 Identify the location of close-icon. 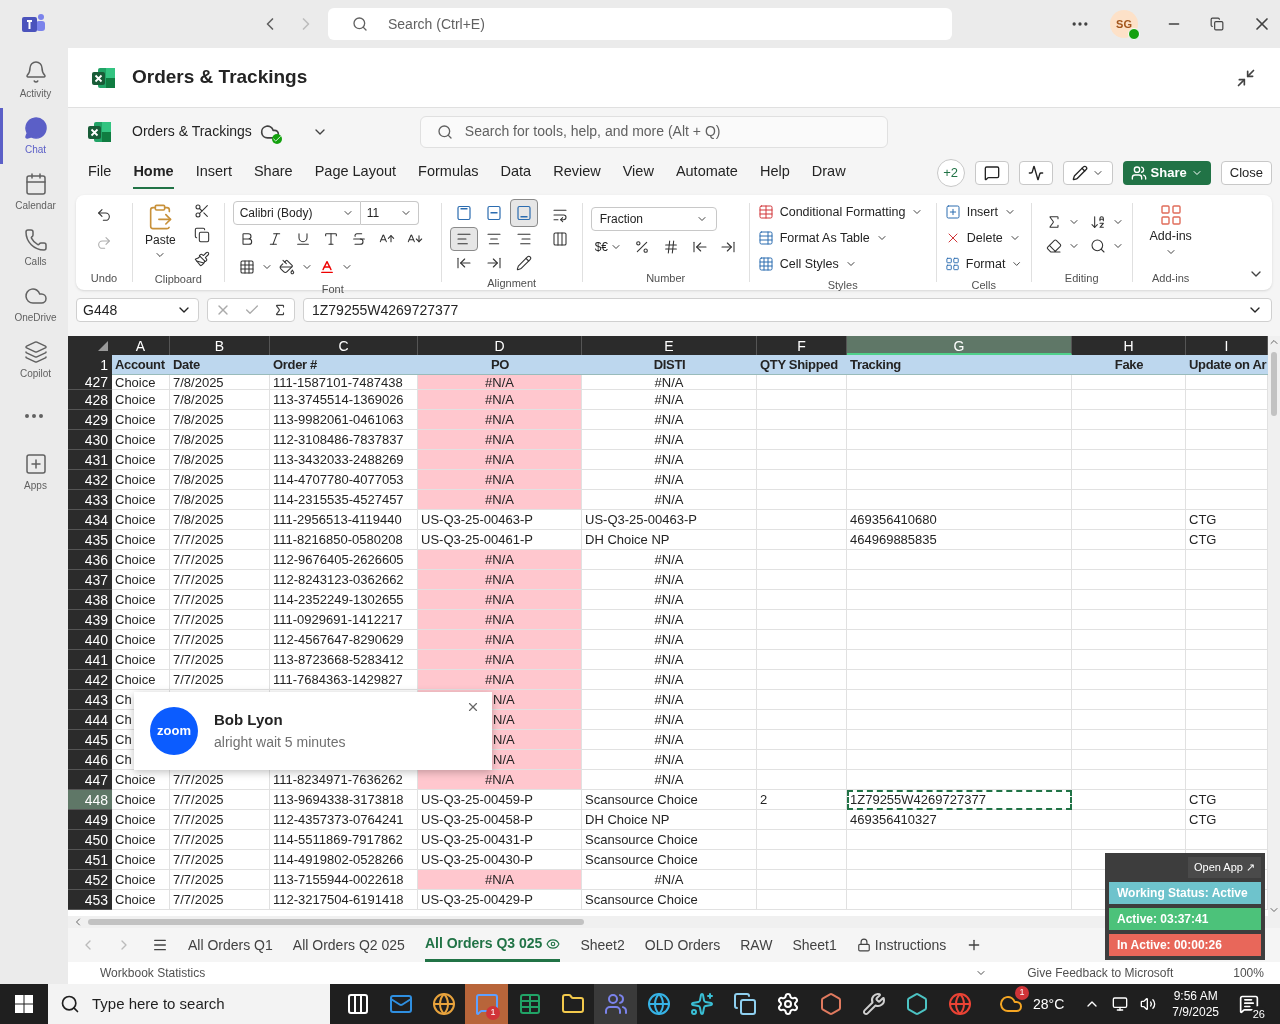
(473, 707).